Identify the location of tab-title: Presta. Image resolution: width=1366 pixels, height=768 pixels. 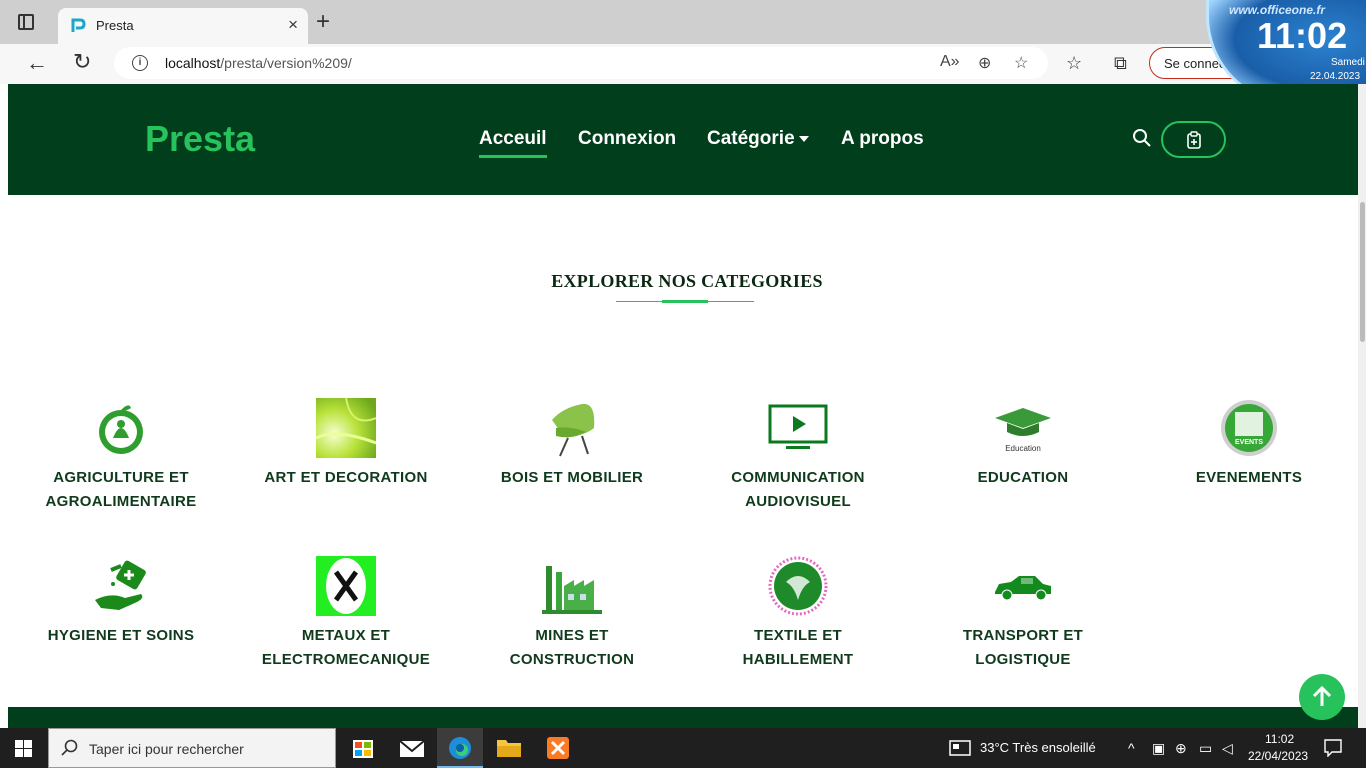
(115, 25).